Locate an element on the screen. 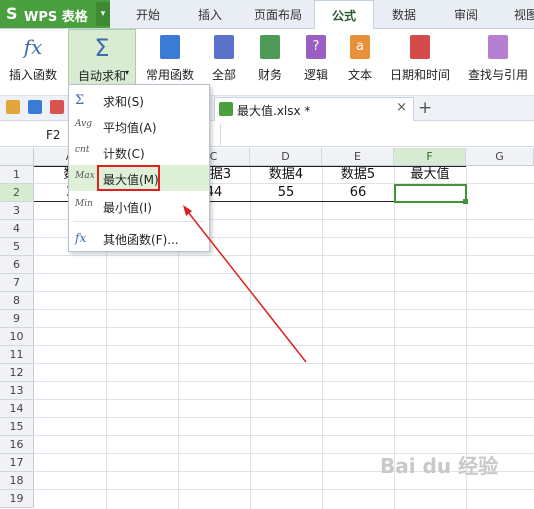 The height and width of the screenshot is (509, 534). annotation-arrow is located at coordinates (245, 284).